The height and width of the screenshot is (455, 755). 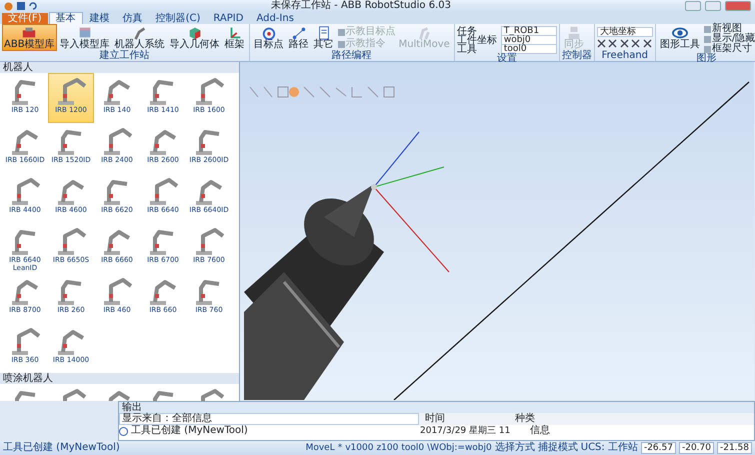 I want to click on ribbon-tab: 建模, so click(x=100, y=18).